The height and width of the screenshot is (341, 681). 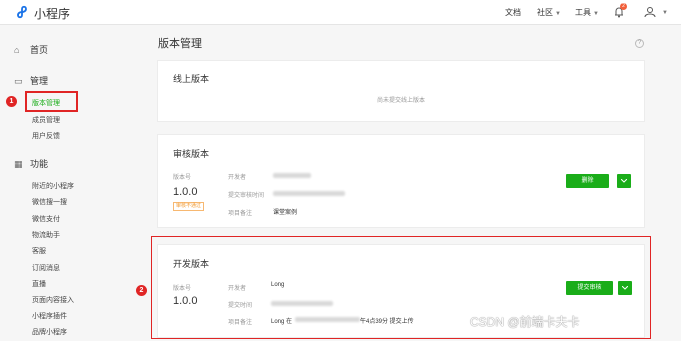 What do you see at coordinates (525, 322) in the screenshot?
I see `watermark-text: CSDN @前端卡夫卡` at bounding box center [525, 322].